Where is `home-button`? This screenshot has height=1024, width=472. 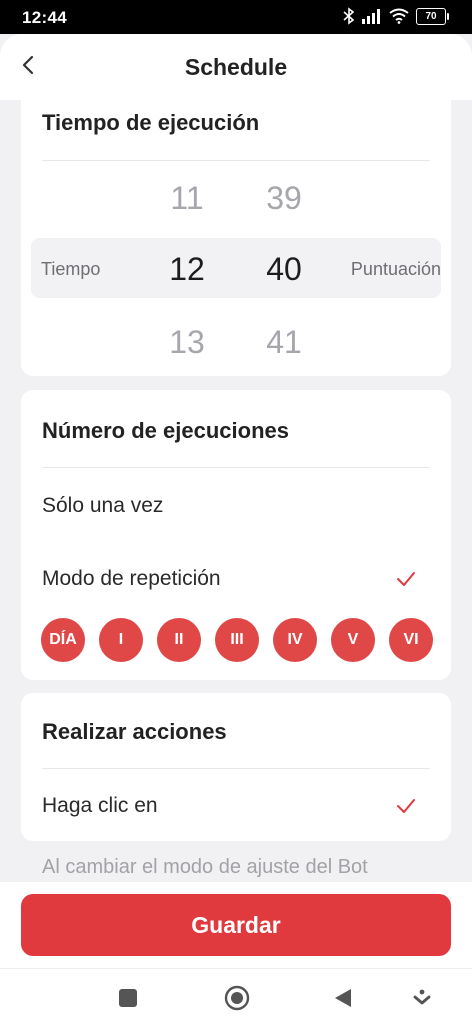 home-button is located at coordinates (237, 998).